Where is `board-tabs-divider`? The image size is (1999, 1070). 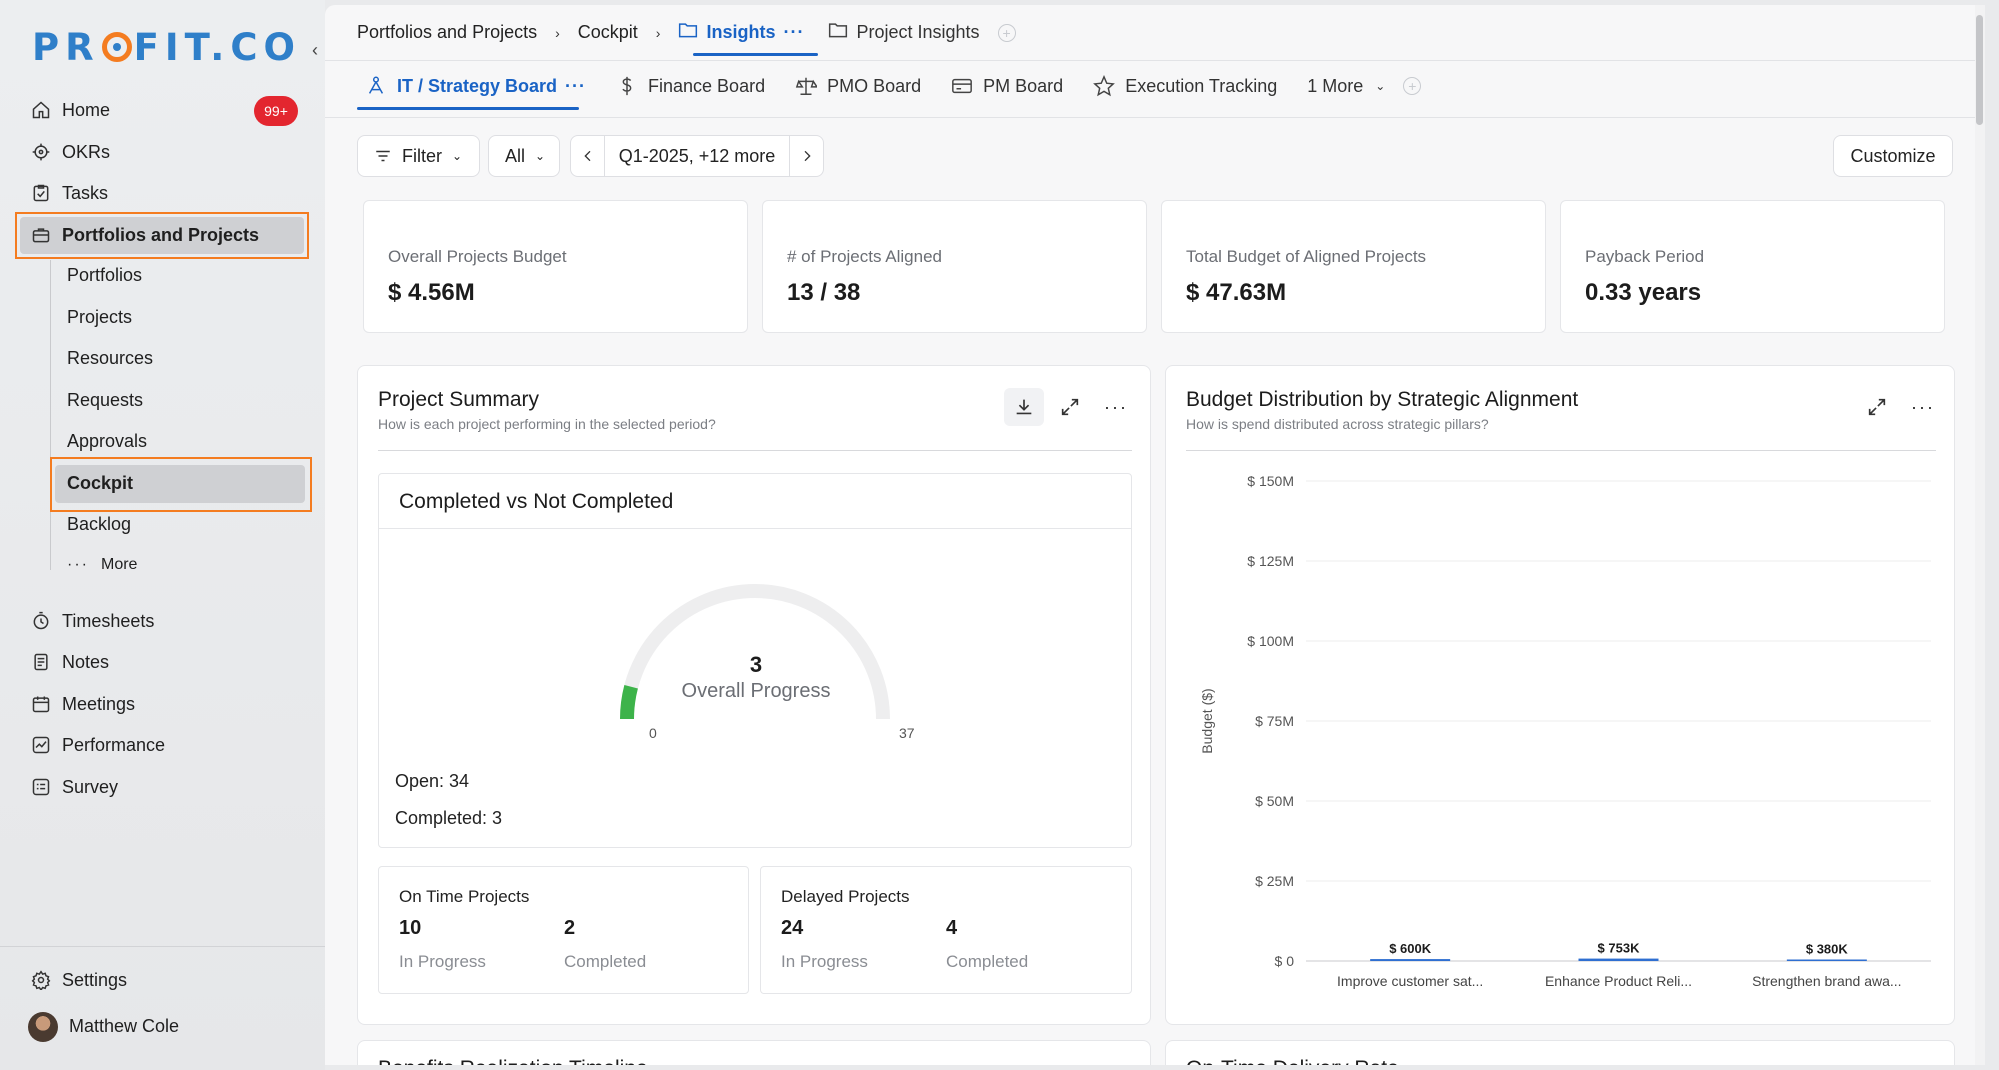 board-tabs-divider is located at coordinates (1155, 117).